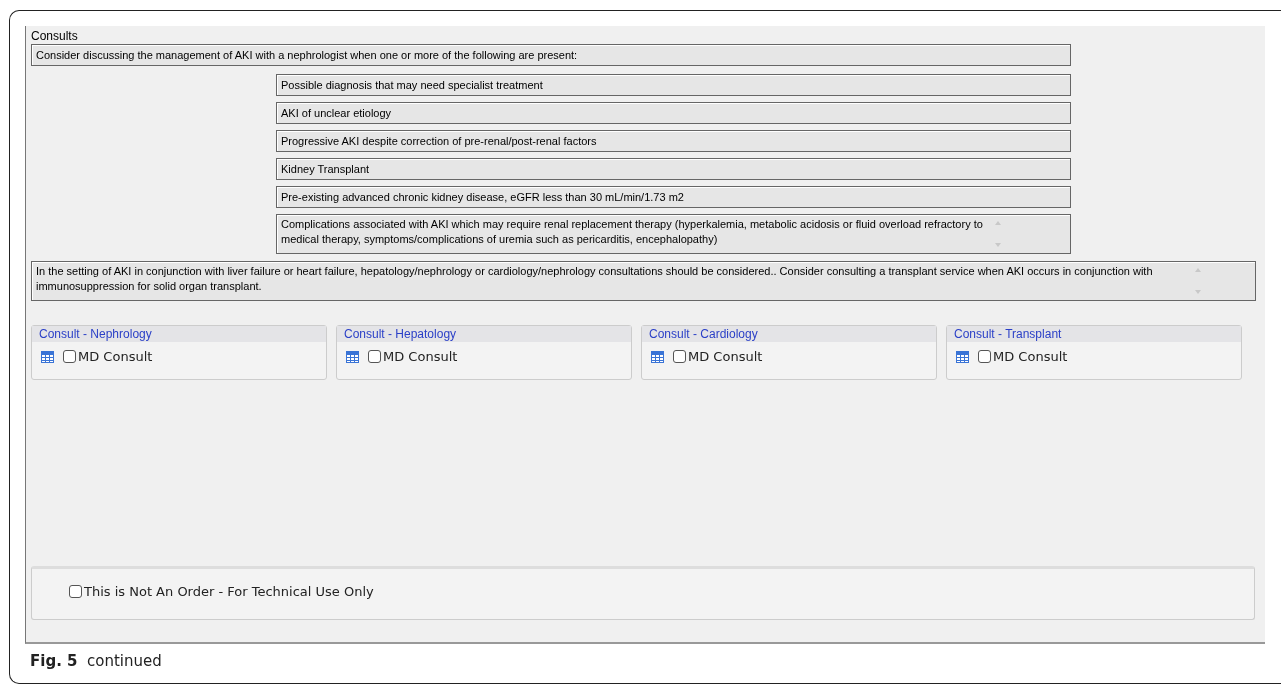 This screenshot has height=687, width=1281. What do you see at coordinates (673, 85) in the screenshot?
I see `criterion-text: Possible diagnosis that may need specialist treatment` at bounding box center [673, 85].